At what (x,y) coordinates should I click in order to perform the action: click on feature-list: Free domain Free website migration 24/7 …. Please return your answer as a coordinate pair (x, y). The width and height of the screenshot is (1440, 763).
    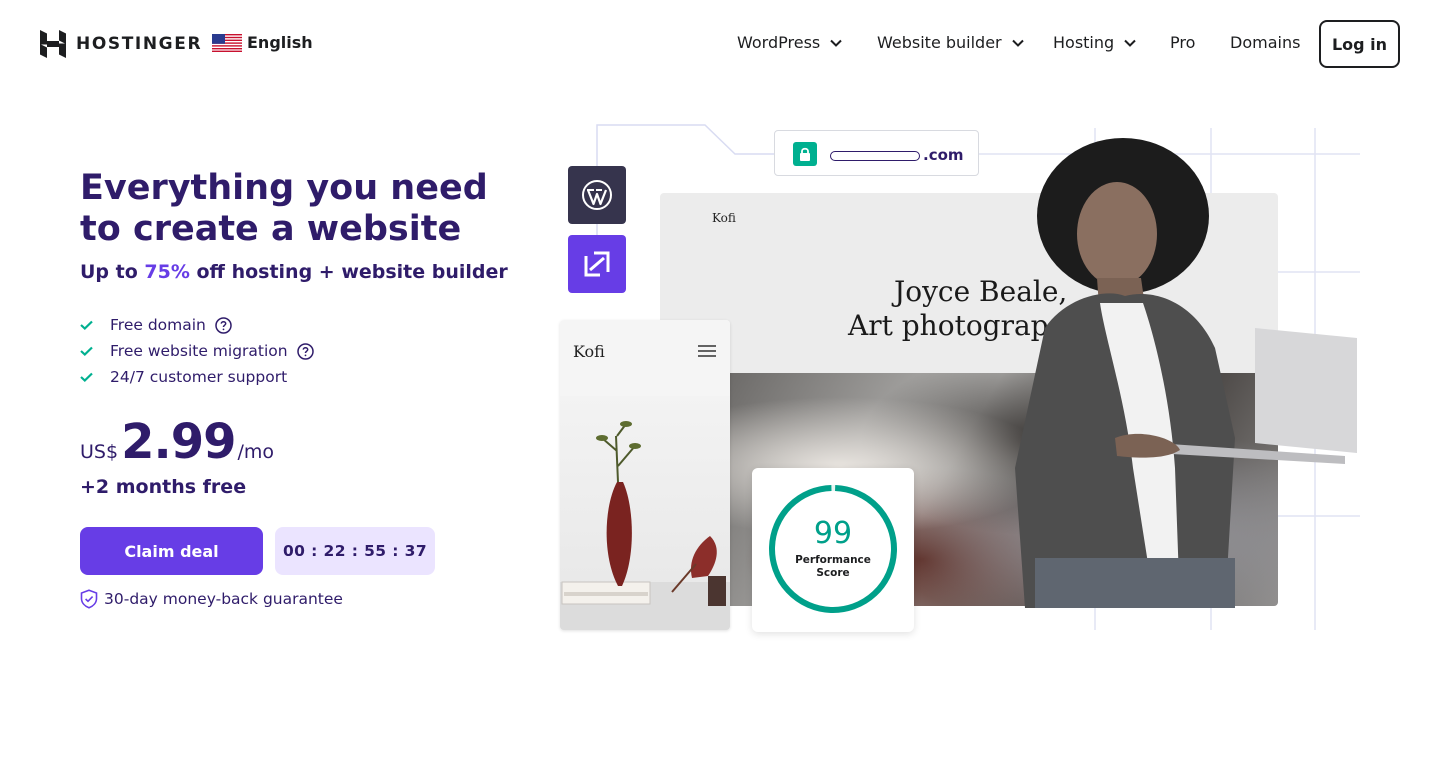
    Looking at the image, I should click on (197, 351).